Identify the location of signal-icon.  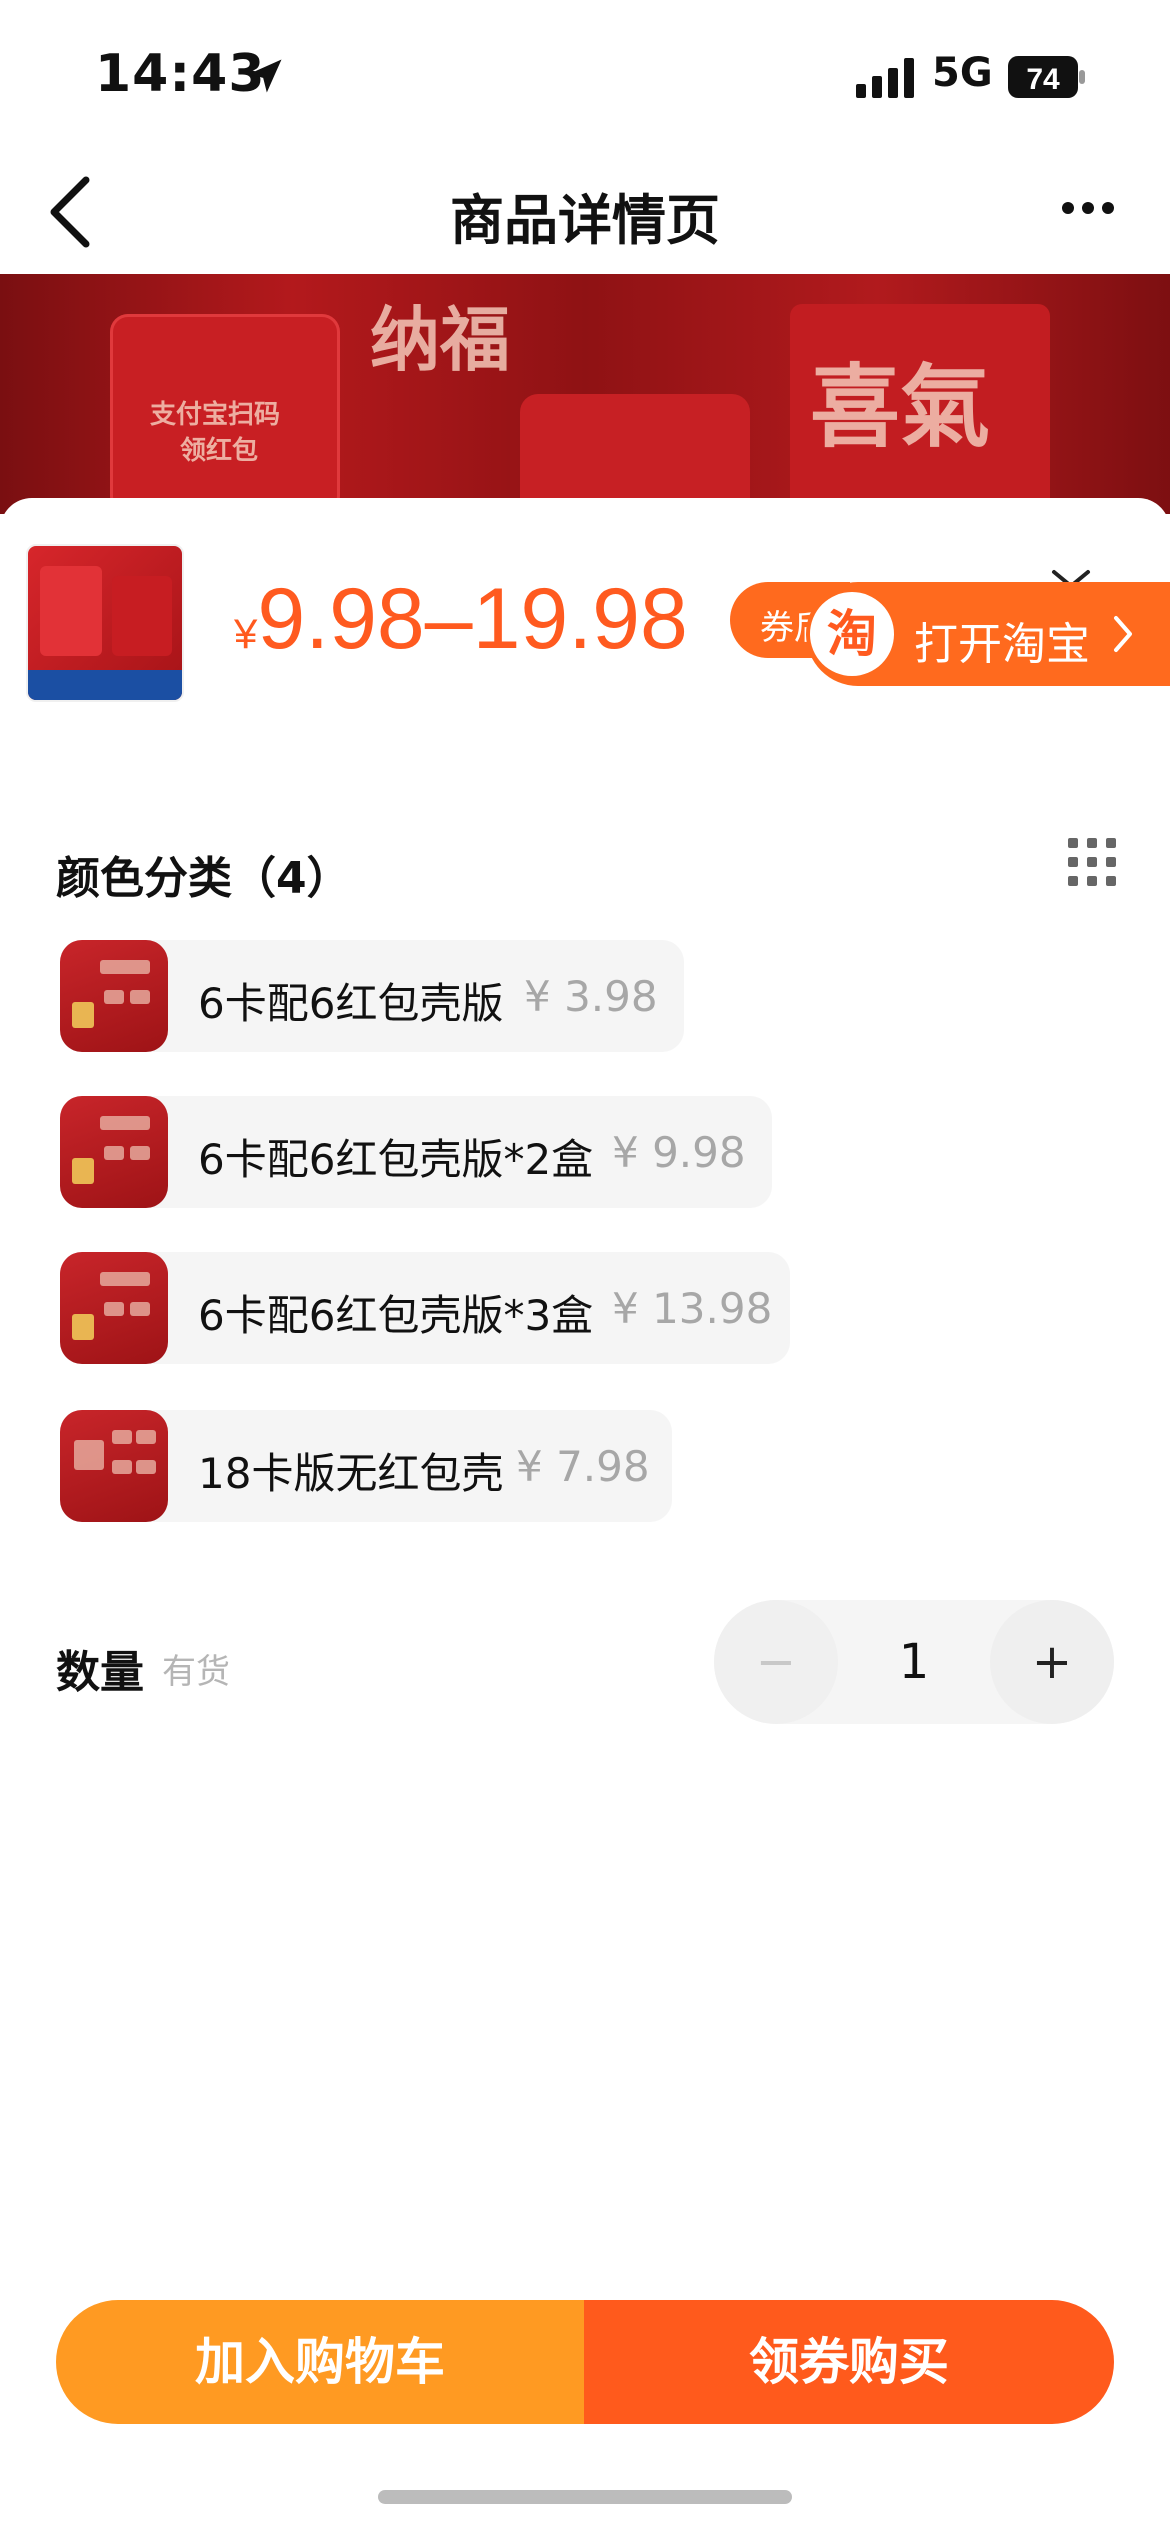
(885, 78).